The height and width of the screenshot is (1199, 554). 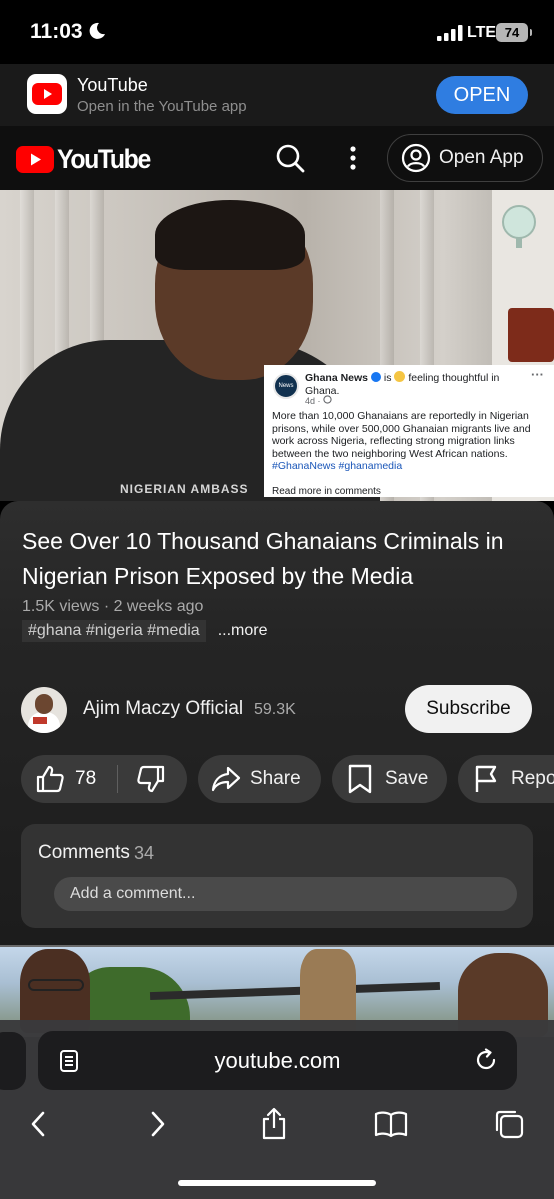 What do you see at coordinates (226, 779) in the screenshot?
I see `share-icon` at bounding box center [226, 779].